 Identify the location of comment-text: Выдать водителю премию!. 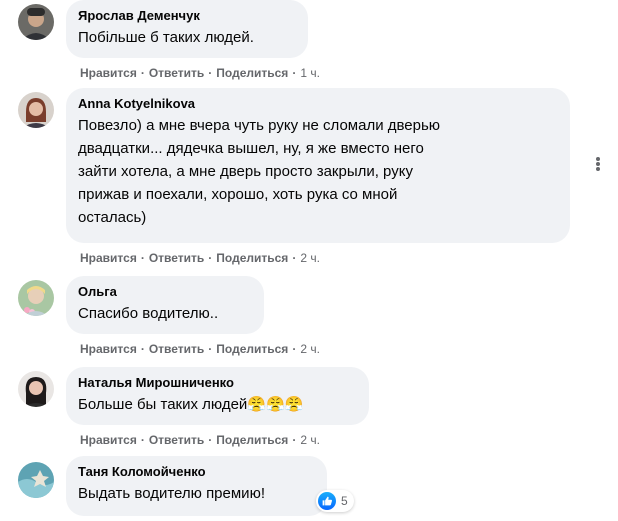
(171, 493).